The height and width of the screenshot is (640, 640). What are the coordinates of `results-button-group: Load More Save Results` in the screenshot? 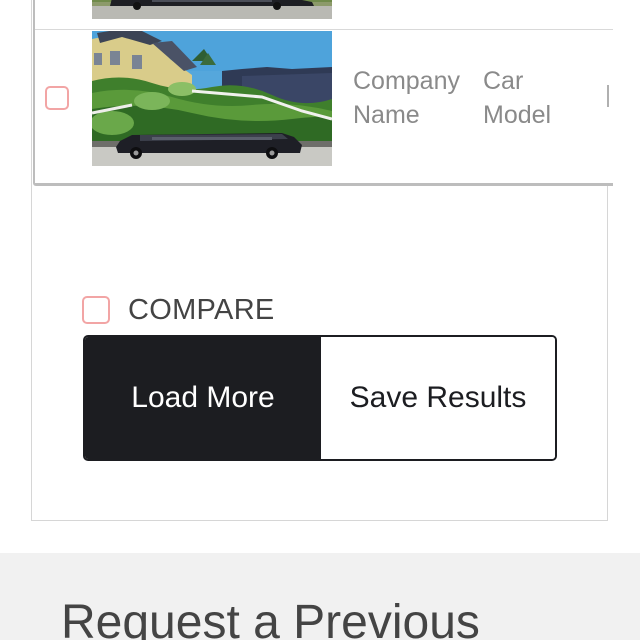 It's located at (320, 398).